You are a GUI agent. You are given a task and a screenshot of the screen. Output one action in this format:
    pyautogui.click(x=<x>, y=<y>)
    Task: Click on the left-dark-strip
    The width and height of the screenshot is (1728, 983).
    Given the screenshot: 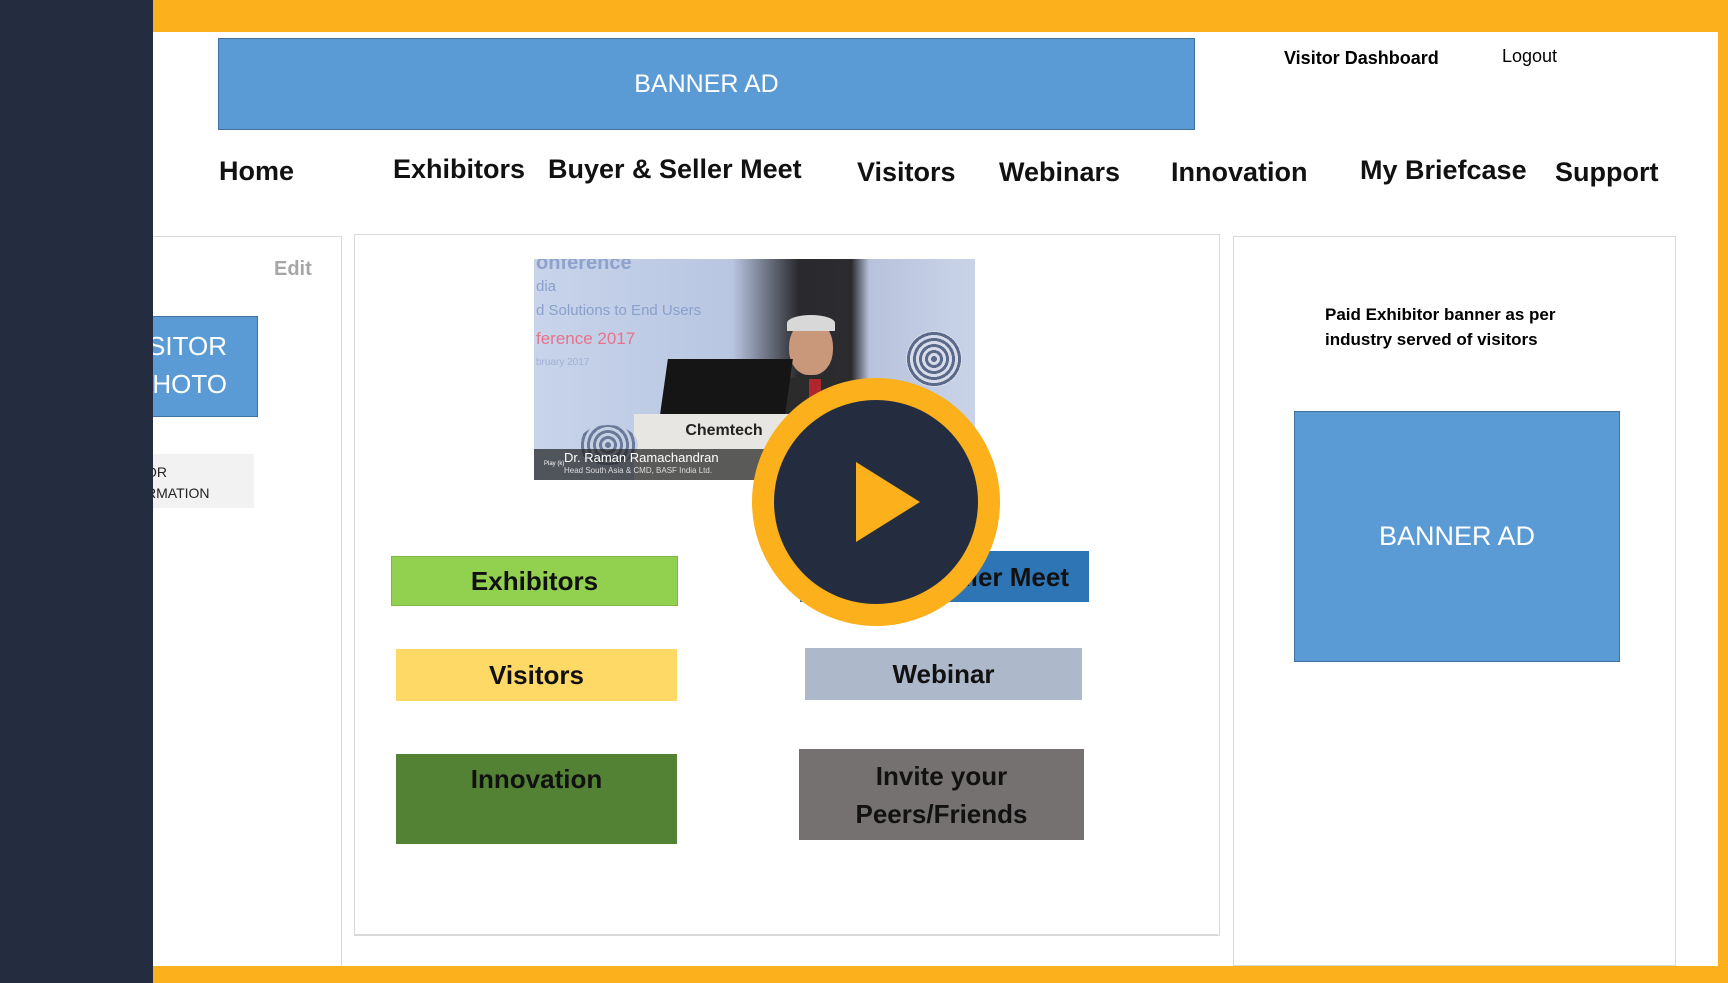 What is the action you would take?
    pyautogui.click(x=76, y=491)
    